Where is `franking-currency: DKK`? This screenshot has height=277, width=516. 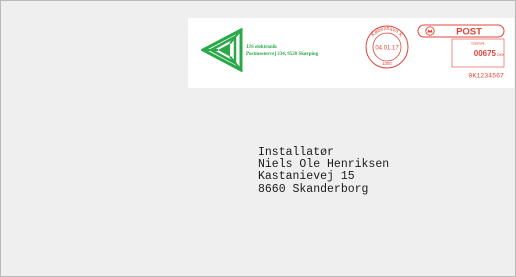
franking-currency: DKK is located at coordinates (501, 55).